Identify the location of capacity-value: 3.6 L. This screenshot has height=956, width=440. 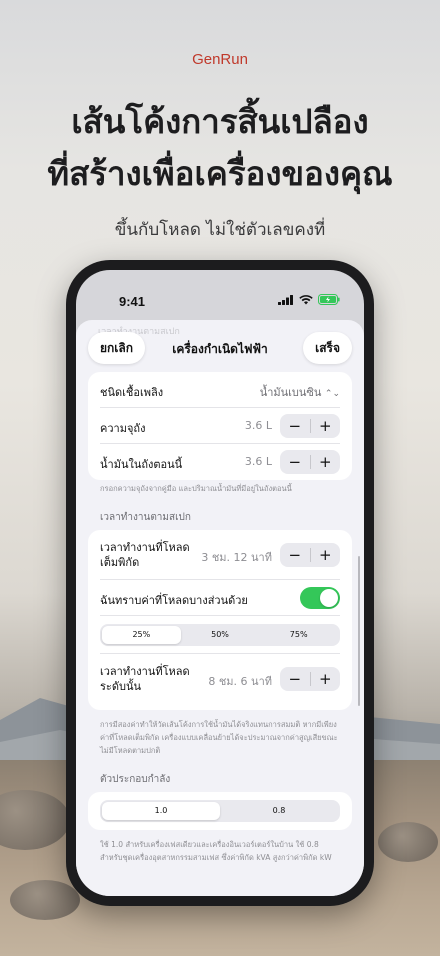
(258, 425).